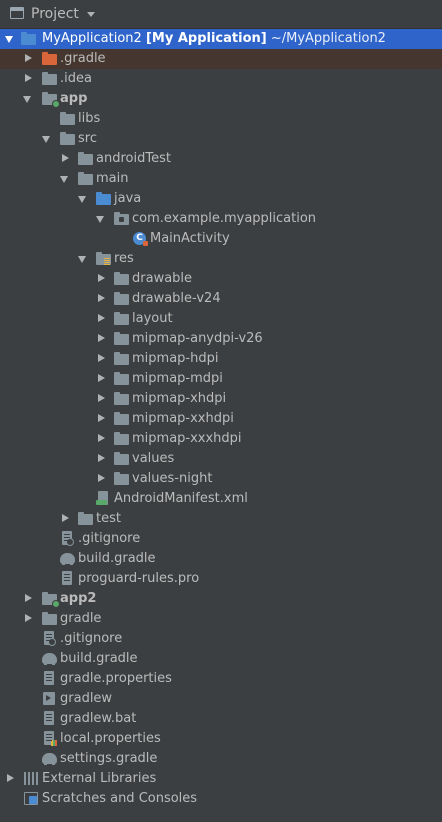  What do you see at coordinates (221, 739) in the screenshot?
I see `tree-row-local-properties: local.properties` at bounding box center [221, 739].